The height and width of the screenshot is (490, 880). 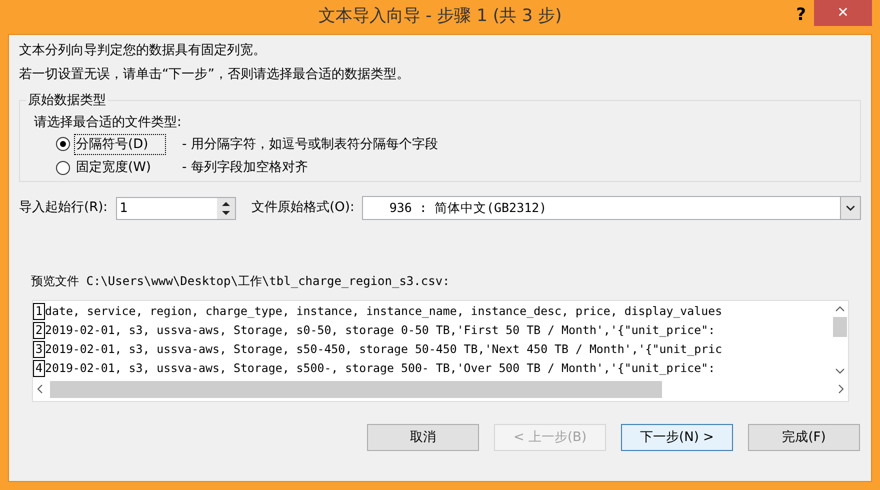 What do you see at coordinates (245, 168) in the screenshot?
I see `option-description: - 每列字段加空格对齐` at bounding box center [245, 168].